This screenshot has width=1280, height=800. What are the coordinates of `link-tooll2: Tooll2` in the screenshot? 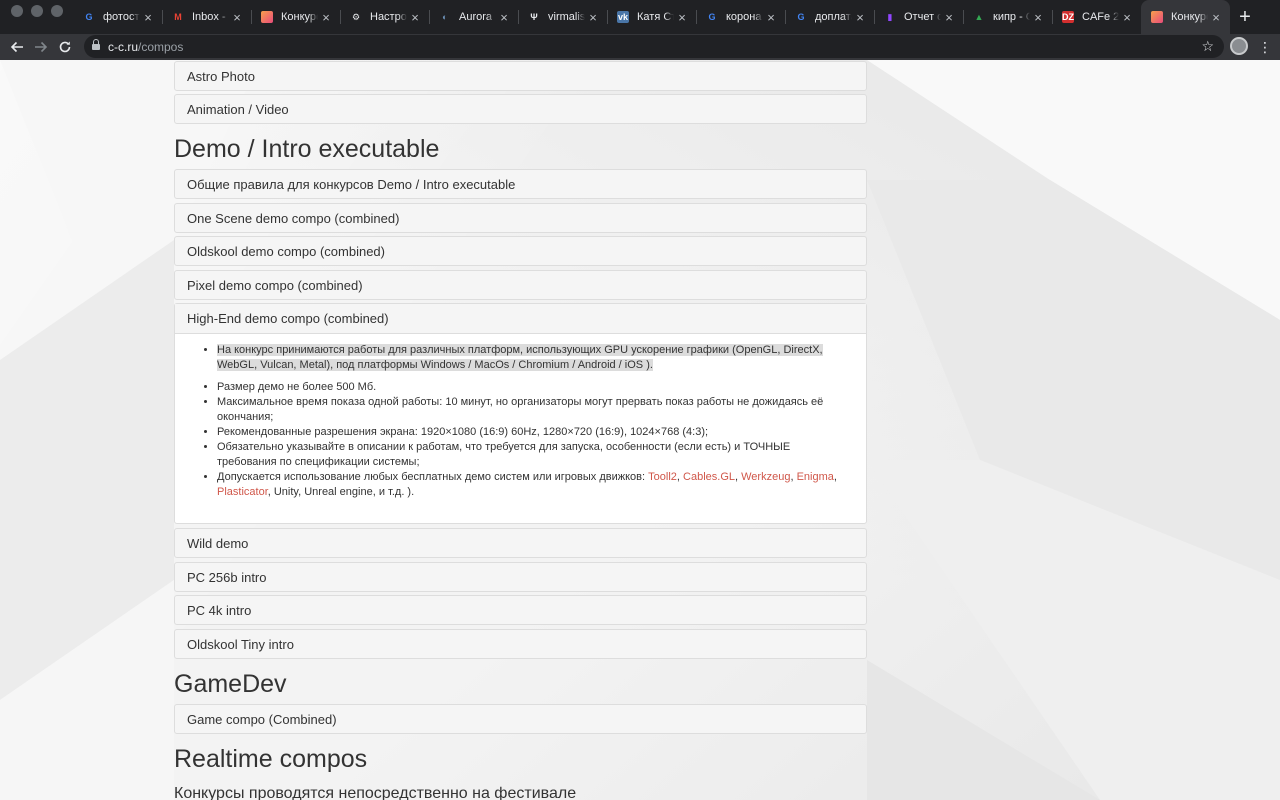 It's located at (662, 477).